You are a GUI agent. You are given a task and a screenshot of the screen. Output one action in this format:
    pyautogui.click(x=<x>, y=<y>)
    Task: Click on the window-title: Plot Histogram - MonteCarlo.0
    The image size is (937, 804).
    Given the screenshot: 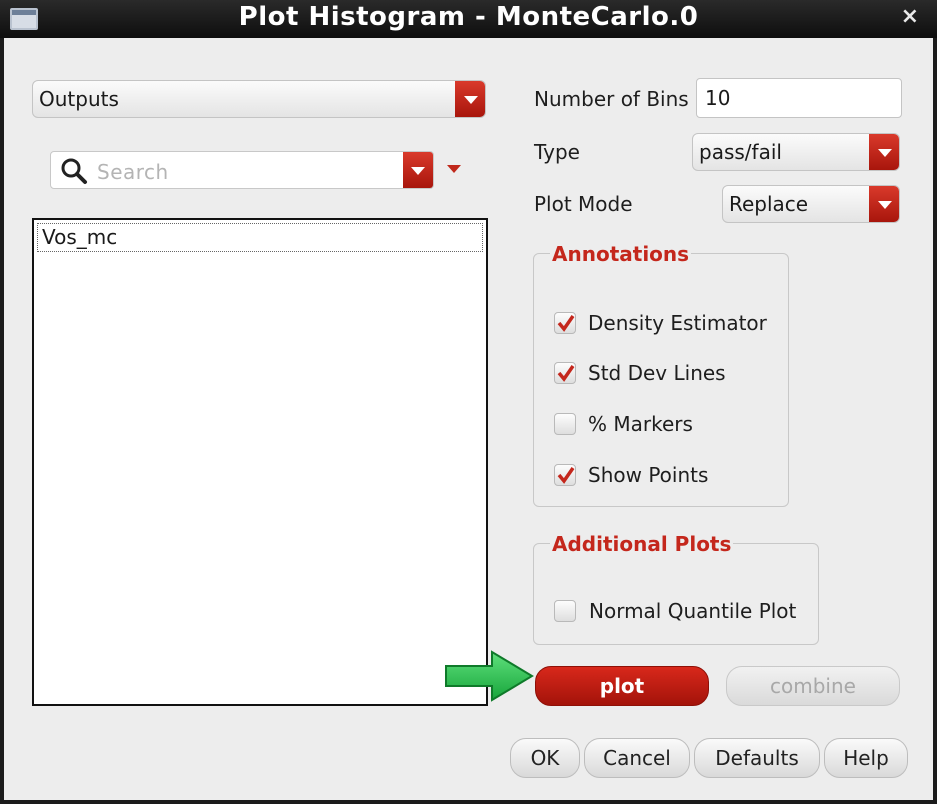 What is the action you would take?
    pyautogui.click(x=468, y=17)
    